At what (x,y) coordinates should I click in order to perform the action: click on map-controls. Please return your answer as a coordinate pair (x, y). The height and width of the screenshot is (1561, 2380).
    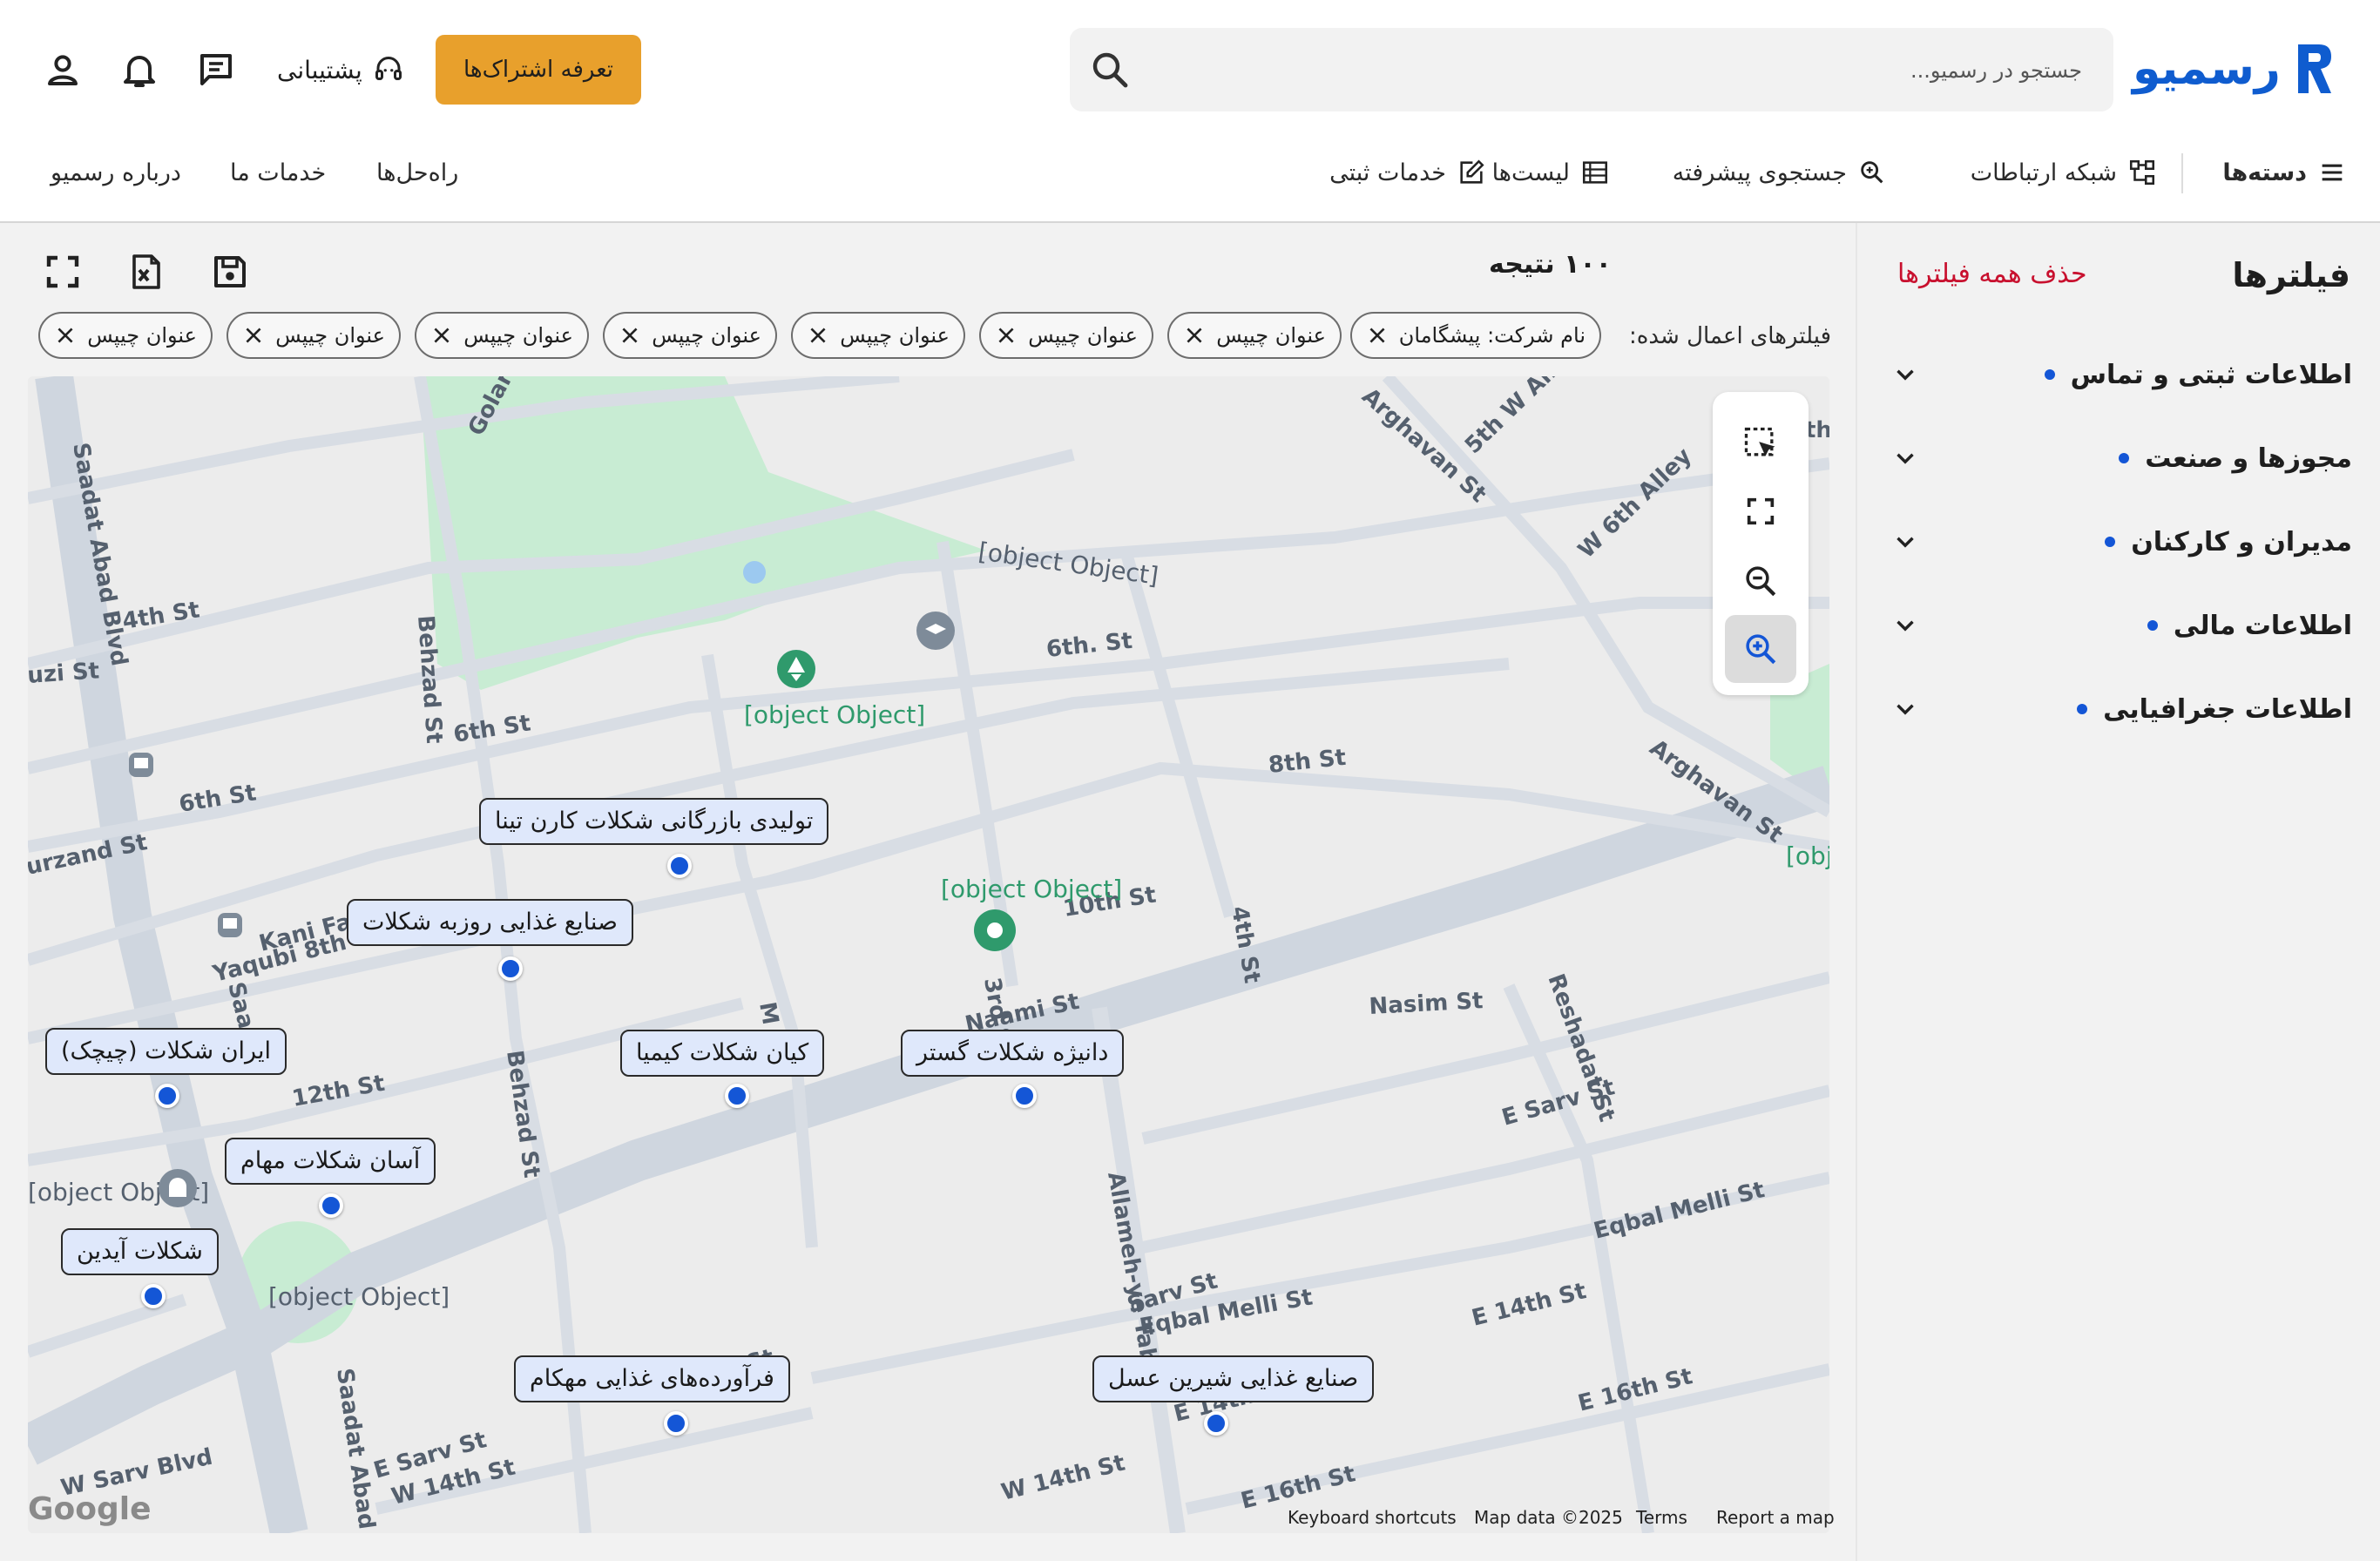
    Looking at the image, I should click on (1761, 543).